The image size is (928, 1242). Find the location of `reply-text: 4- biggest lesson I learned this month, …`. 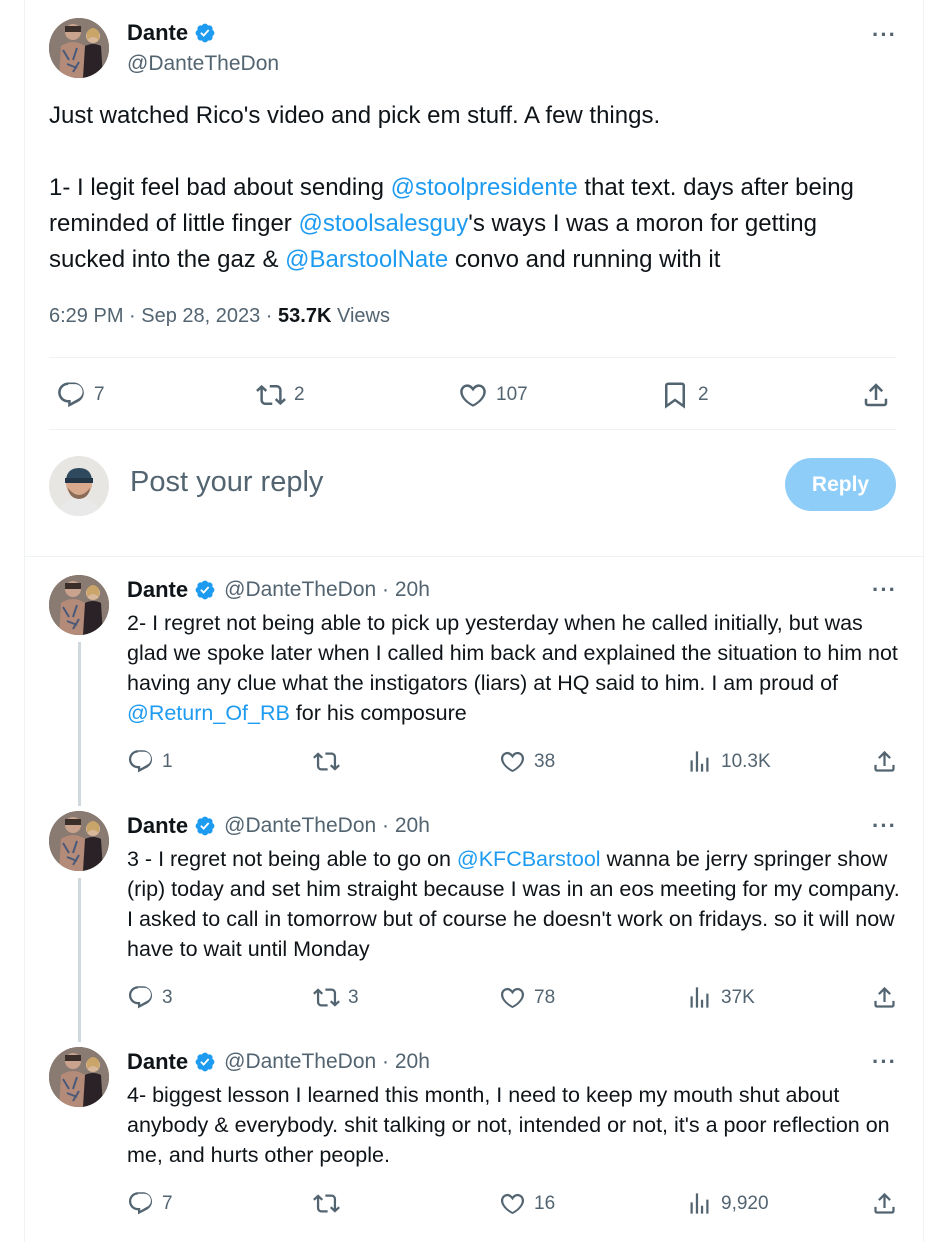

reply-text: 4- biggest lesson I learned this month, … is located at coordinates (514, 1125).